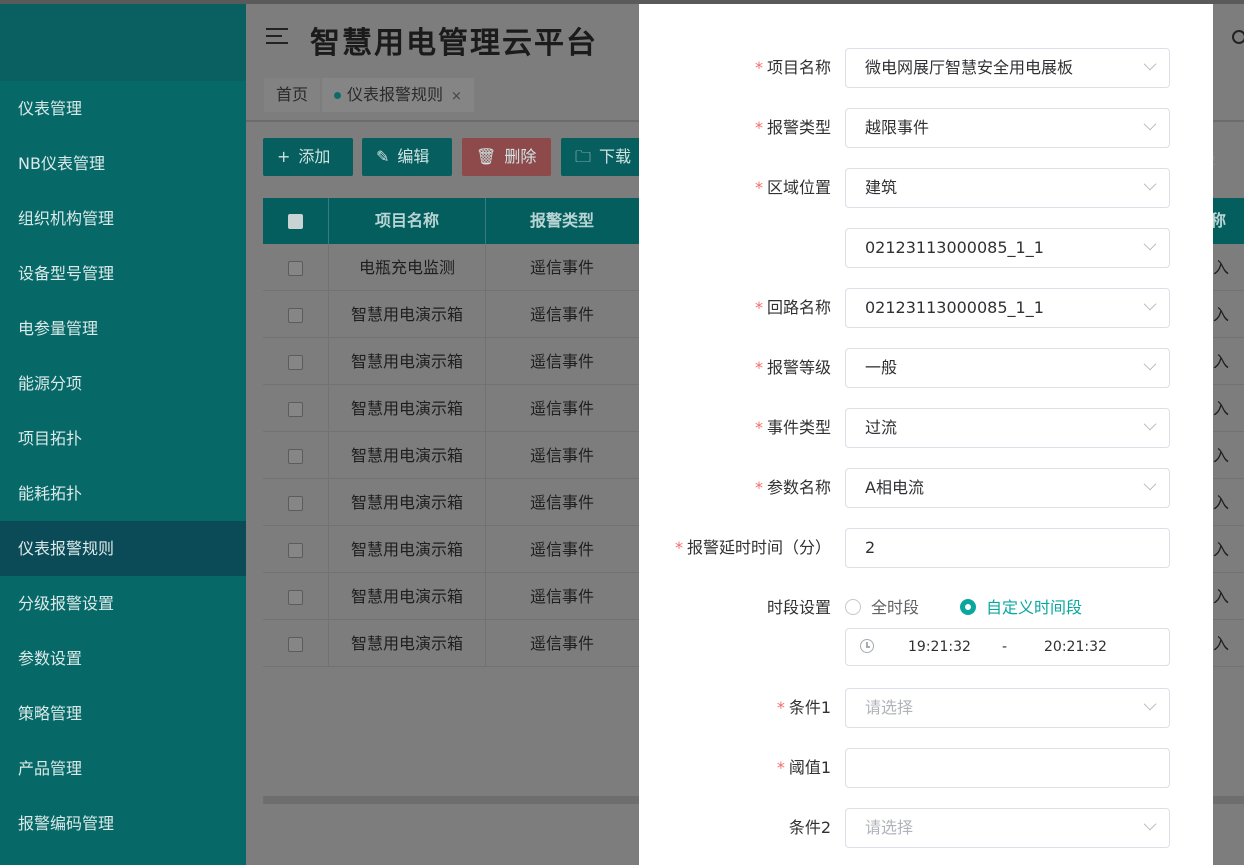 This screenshot has height=865, width=1244. Describe the element at coordinates (123, 823) in the screenshot. I see `sidebar-item-alarm-code-management: 报警编码管理` at that location.